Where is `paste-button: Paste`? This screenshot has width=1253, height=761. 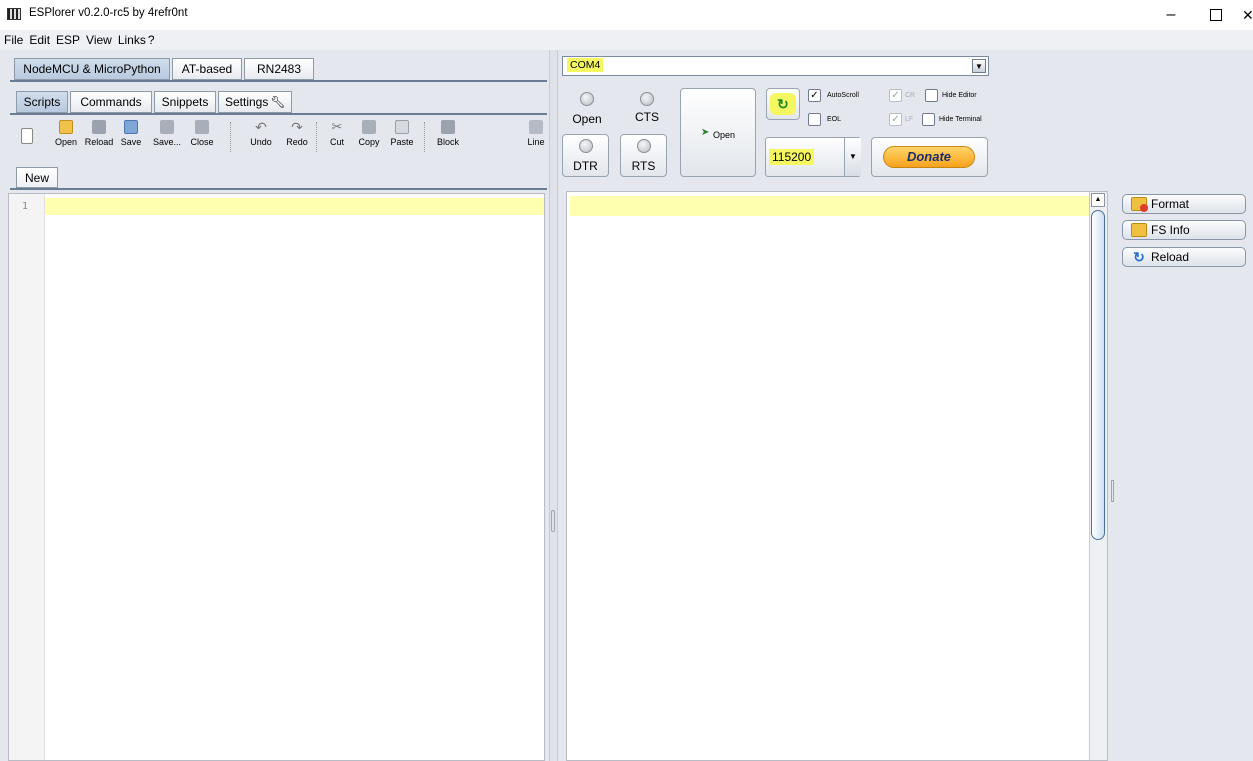 paste-button: Paste is located at coordinates (402, 138).